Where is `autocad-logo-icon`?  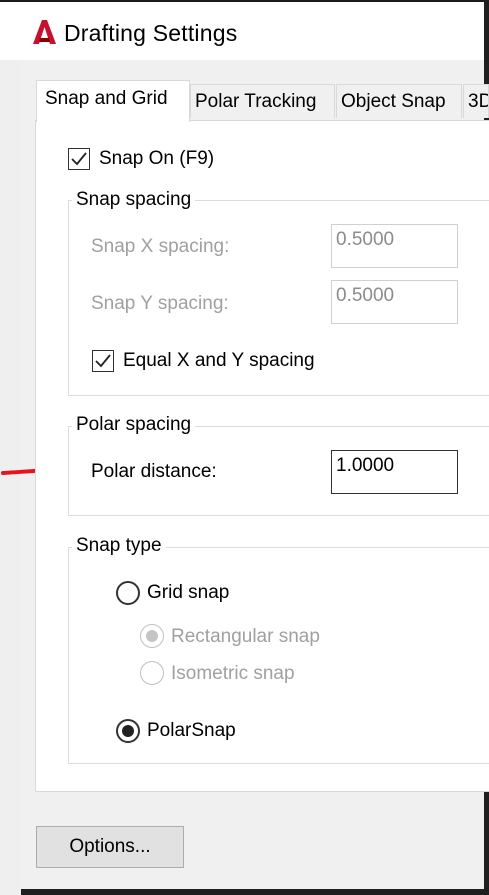
autocad-logo-icon is located at coordinates (44, 32).